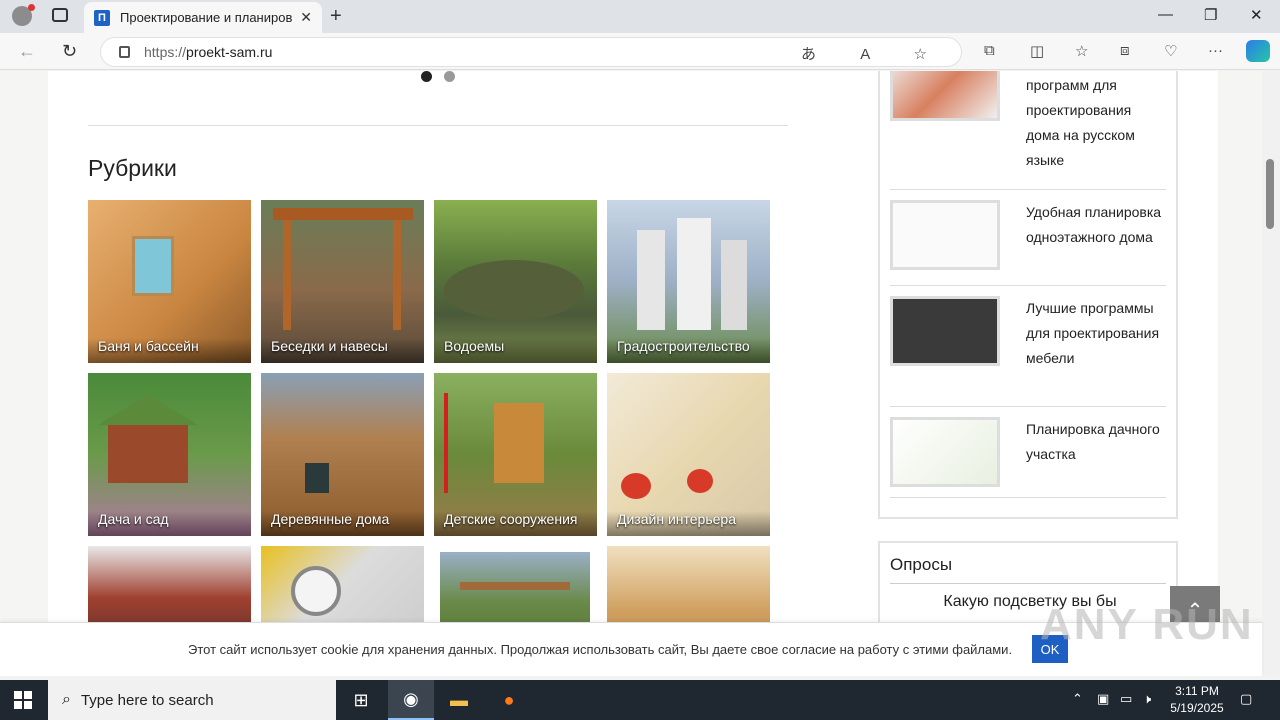 The width and height of the screenshot is (1280, 720). I want to click on category-tile: Баня и бассейн, so click(169, 281).